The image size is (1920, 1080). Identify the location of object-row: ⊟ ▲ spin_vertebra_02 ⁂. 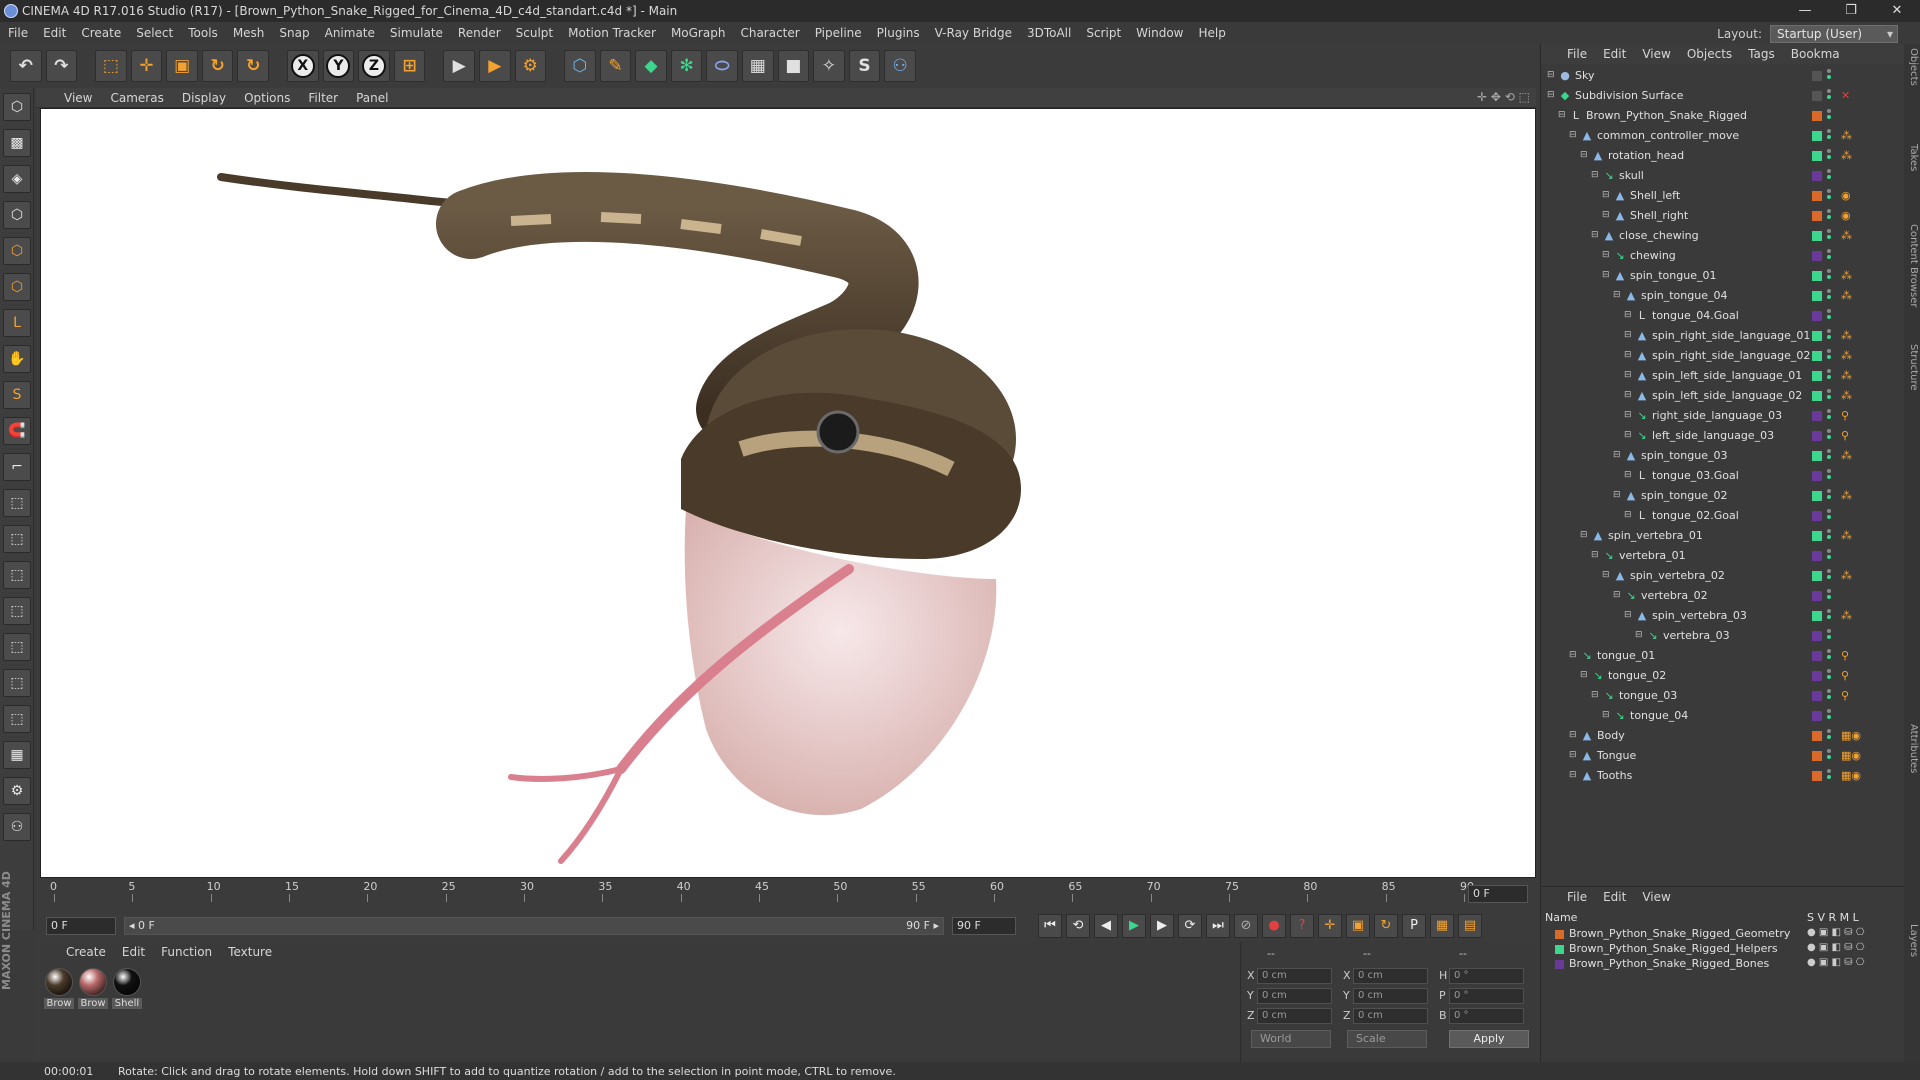
(1723, 576).